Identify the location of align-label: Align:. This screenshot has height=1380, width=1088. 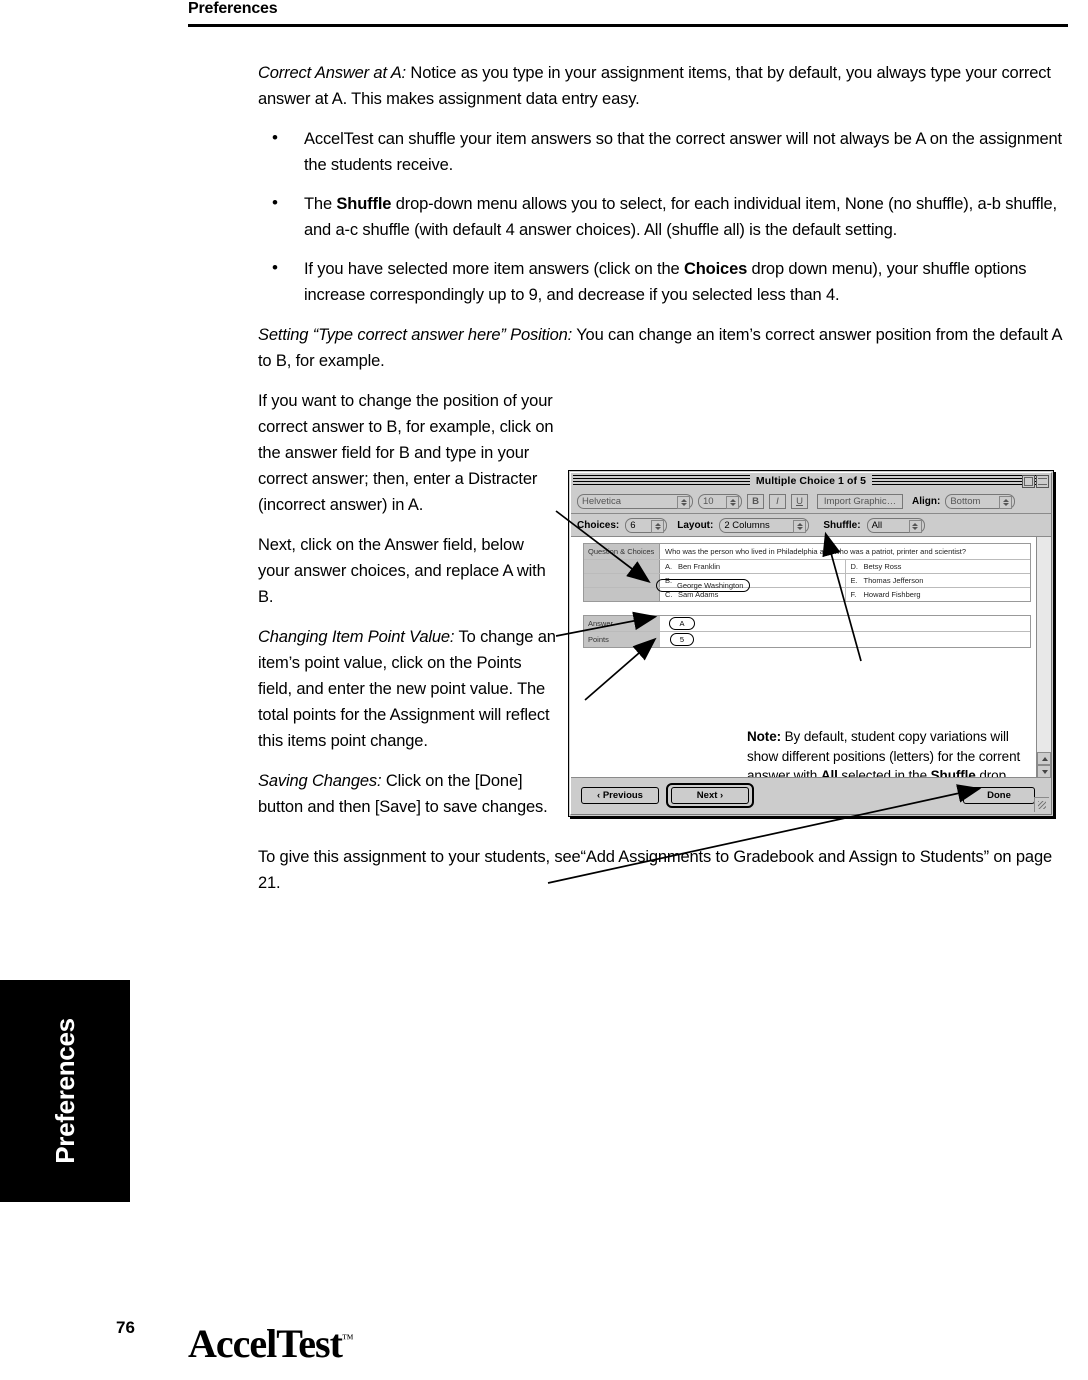
(926, 501).